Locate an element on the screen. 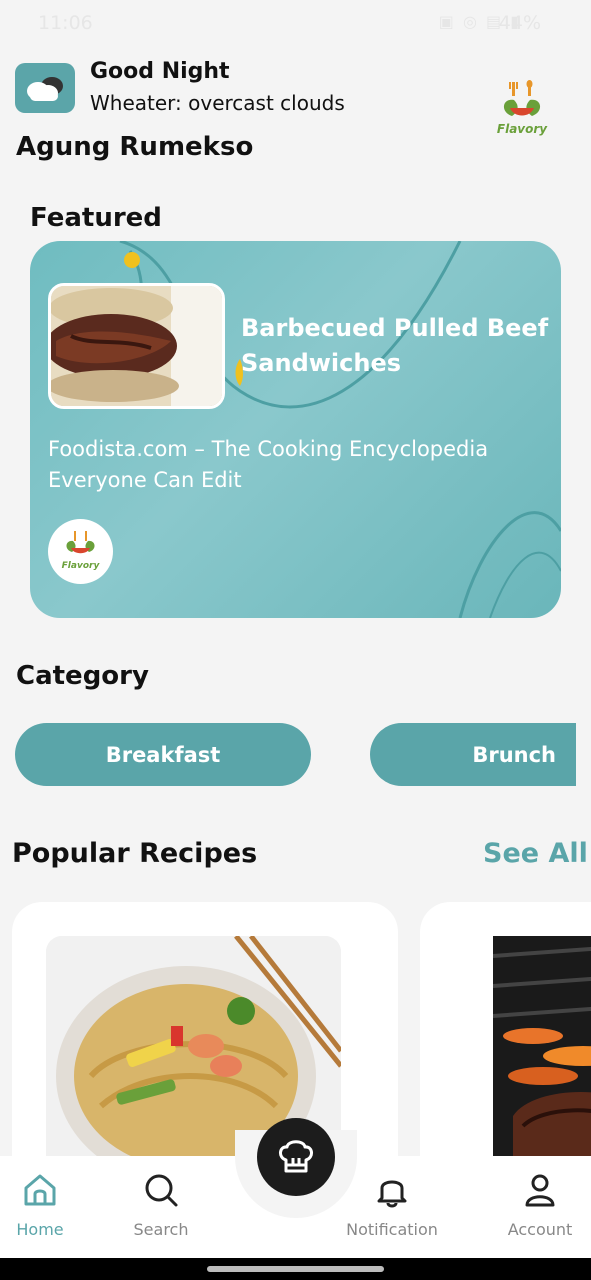 This screenshot has width=591, height=1280. search-icon is located at coordinates (161, 1190).